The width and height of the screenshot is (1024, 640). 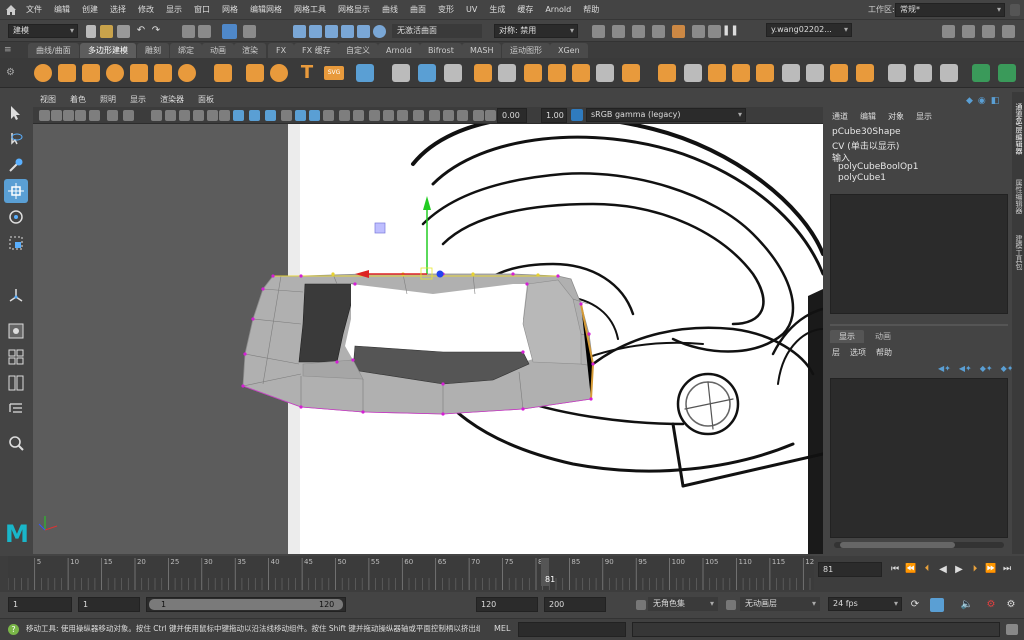 What do you see at coordinates (638, 31) in the screenshot?
I see `ipr-render-icon` at bounding box center [638, 31].